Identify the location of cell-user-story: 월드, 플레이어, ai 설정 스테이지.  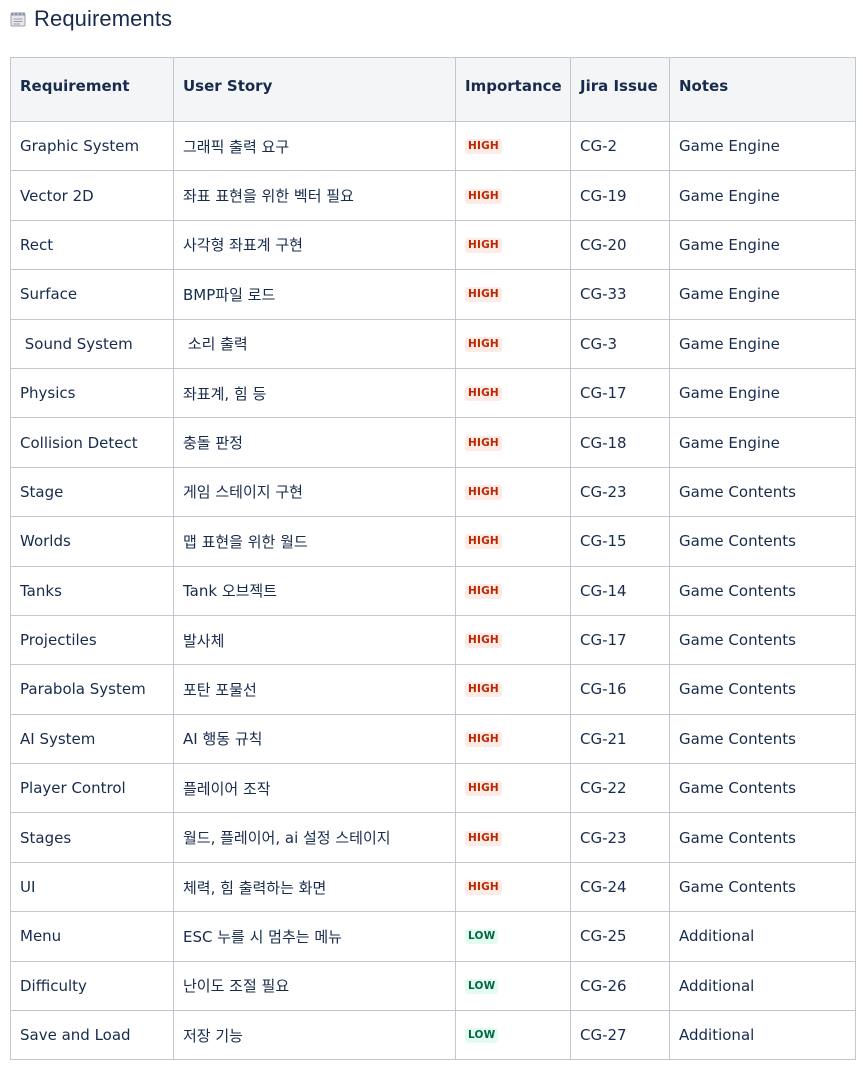
(314, 837).